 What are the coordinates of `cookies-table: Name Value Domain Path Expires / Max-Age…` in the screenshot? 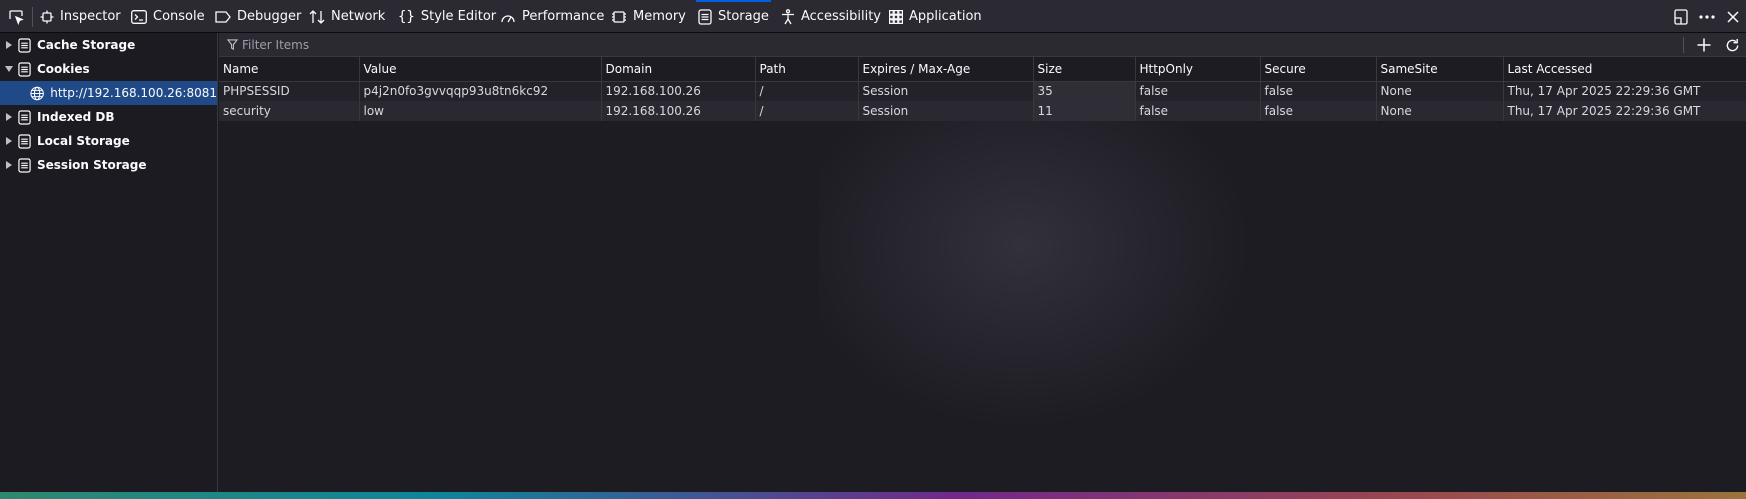 It's located at (982, 89).